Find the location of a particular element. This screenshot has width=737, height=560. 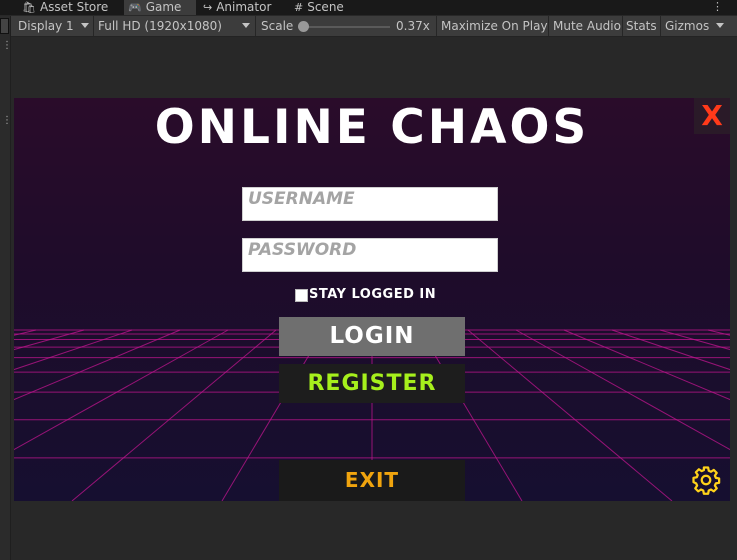

stay-logged-in-label: Stay logged in is located at coordinates (373, 294).